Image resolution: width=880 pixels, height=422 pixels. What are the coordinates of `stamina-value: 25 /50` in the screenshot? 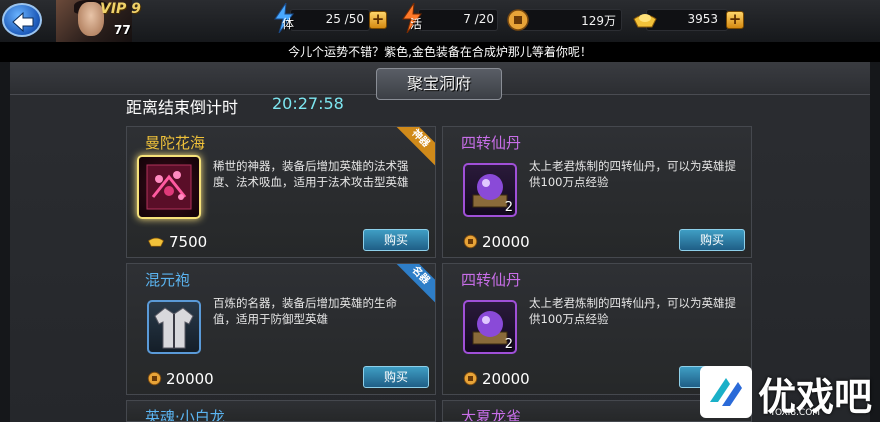 It's located at (344, 19).